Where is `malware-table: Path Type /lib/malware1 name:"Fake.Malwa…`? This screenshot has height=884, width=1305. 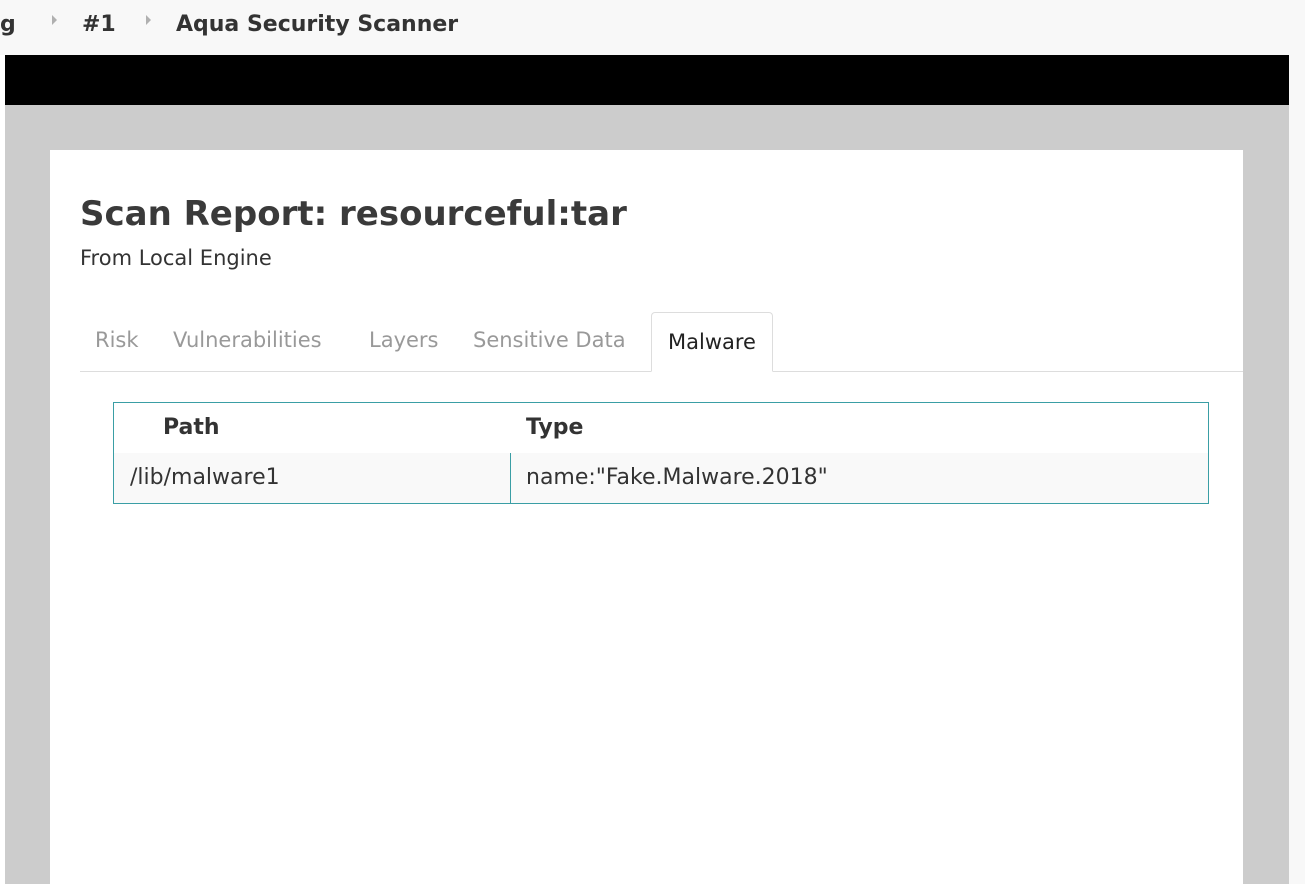 malware-table: Path Type /lib/malware1 name:"Fake.Malwa… is located at coordinates (661, 453).